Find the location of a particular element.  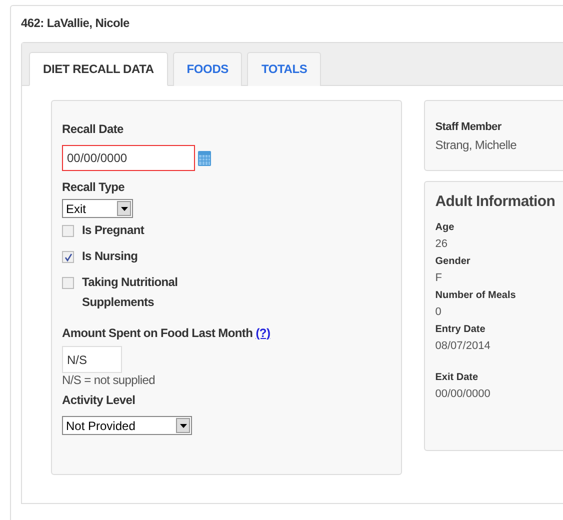

info-value: 00/00/0000 is located at coordinates (463, 394).